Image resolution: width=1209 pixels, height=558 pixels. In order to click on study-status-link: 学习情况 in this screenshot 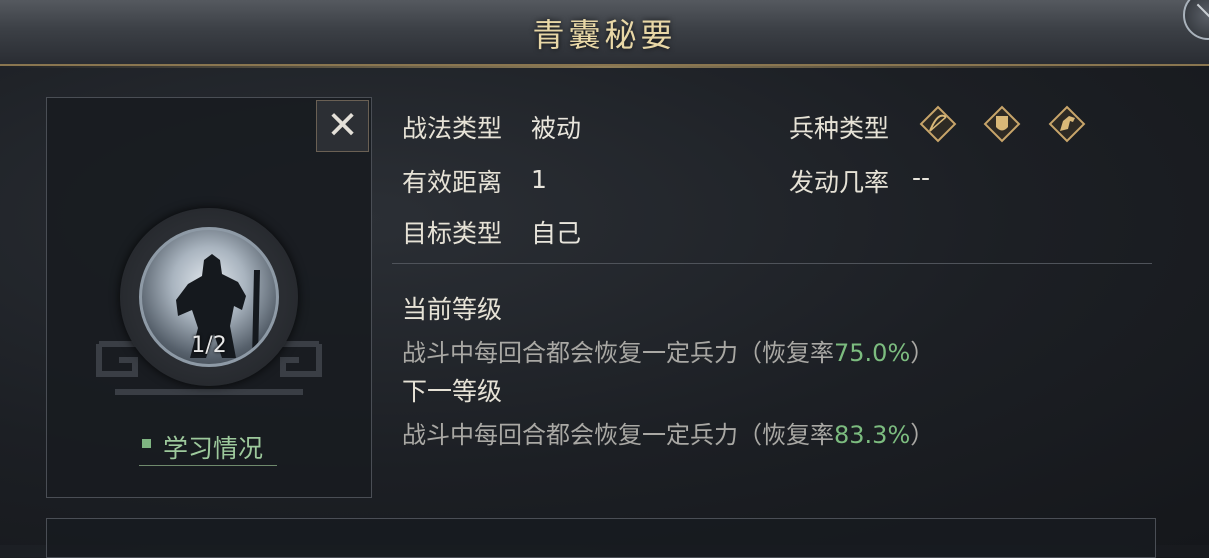, I will do `click(208, 447)`.